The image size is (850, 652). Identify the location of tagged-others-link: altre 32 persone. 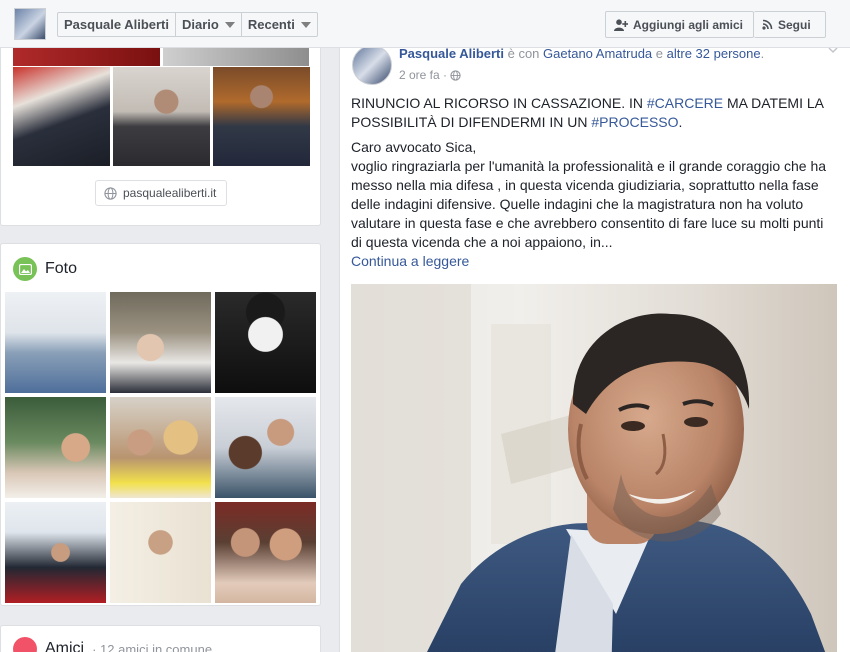
(714, 53).